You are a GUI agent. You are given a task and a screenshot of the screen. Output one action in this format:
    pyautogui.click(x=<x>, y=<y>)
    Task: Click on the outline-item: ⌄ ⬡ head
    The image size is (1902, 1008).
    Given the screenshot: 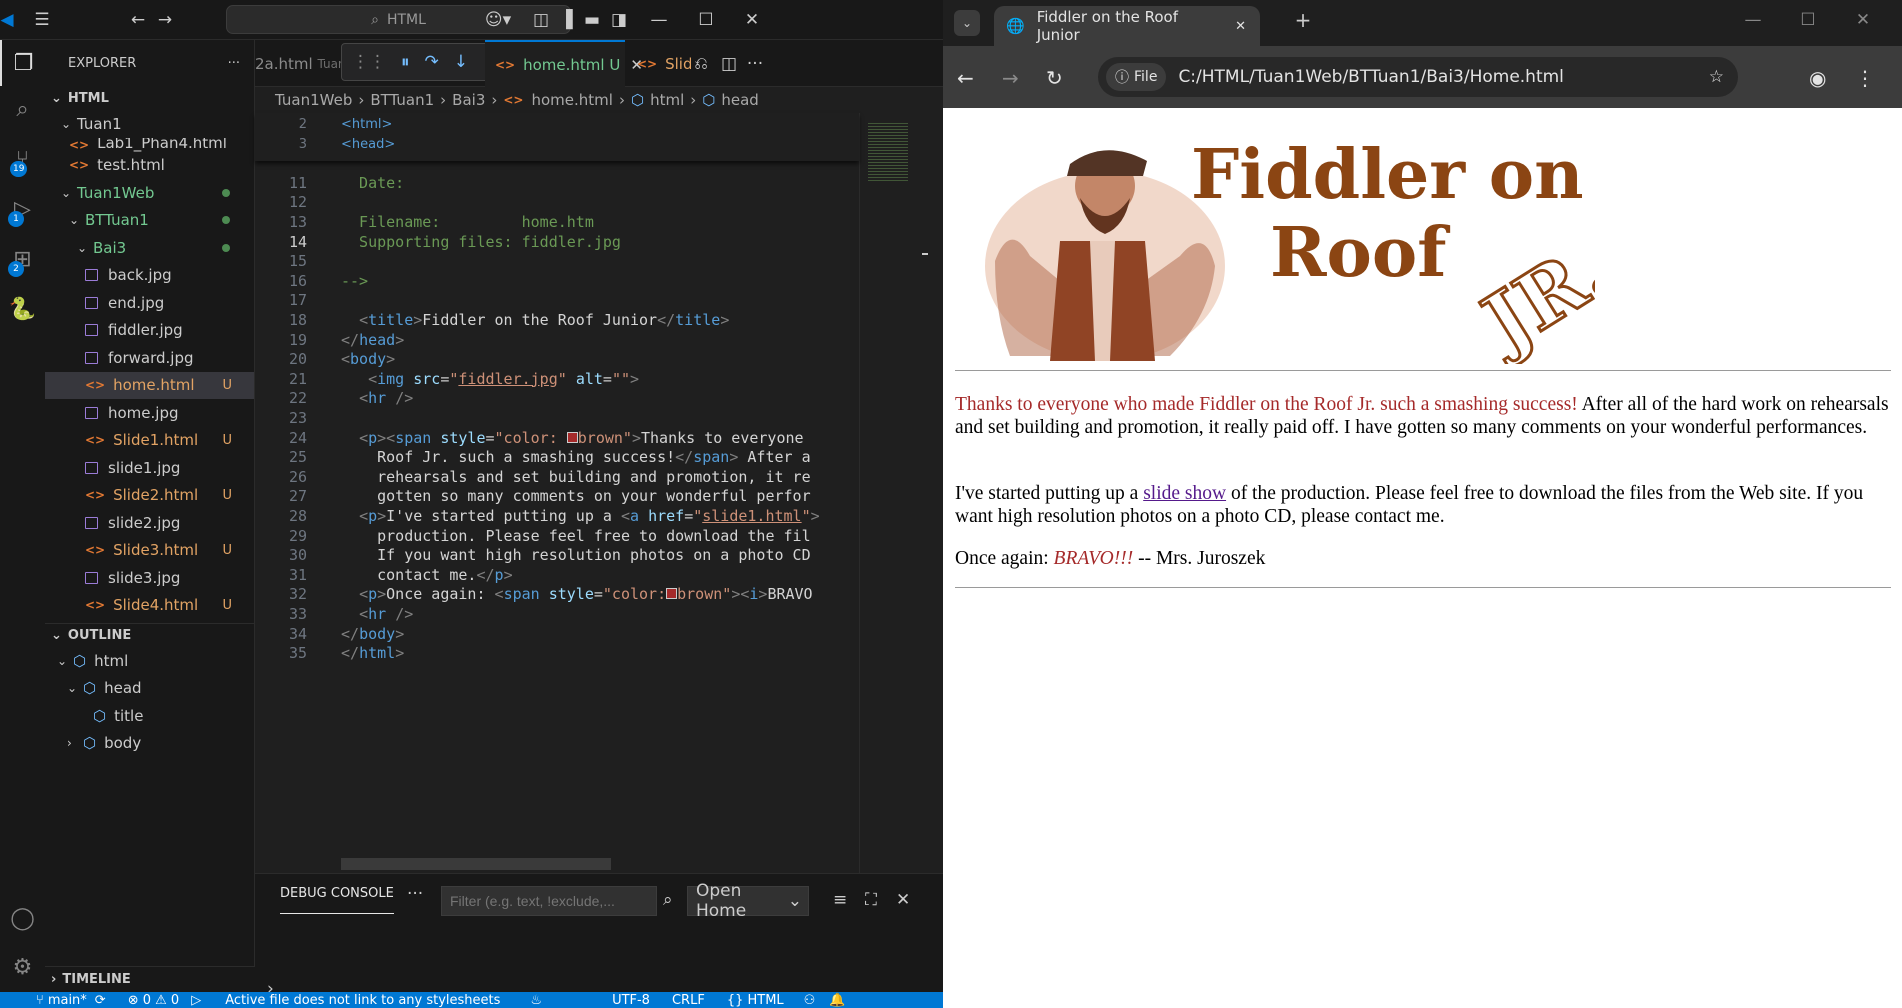 What is the action you would take?
    pyautogui.click(x=149, y=689)
    